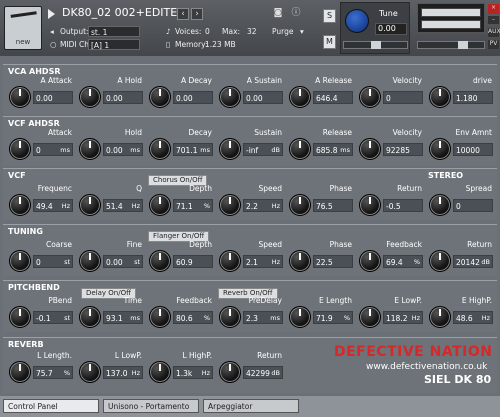 The width and height of the screenshot is (500, 417). What do you see at coordinates (263, 149) in the screenshot?
I see `sustain-value: -inf dB` at bounding box center [263, 149].